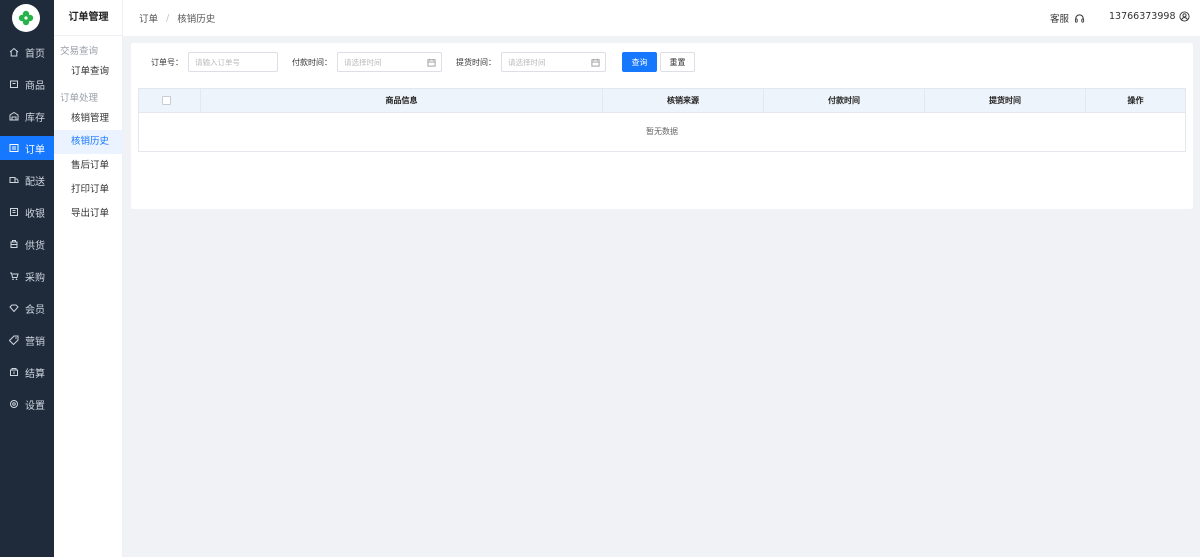  I want to click on submenu-item-verify-history: 核销历史, so click(88, 142).